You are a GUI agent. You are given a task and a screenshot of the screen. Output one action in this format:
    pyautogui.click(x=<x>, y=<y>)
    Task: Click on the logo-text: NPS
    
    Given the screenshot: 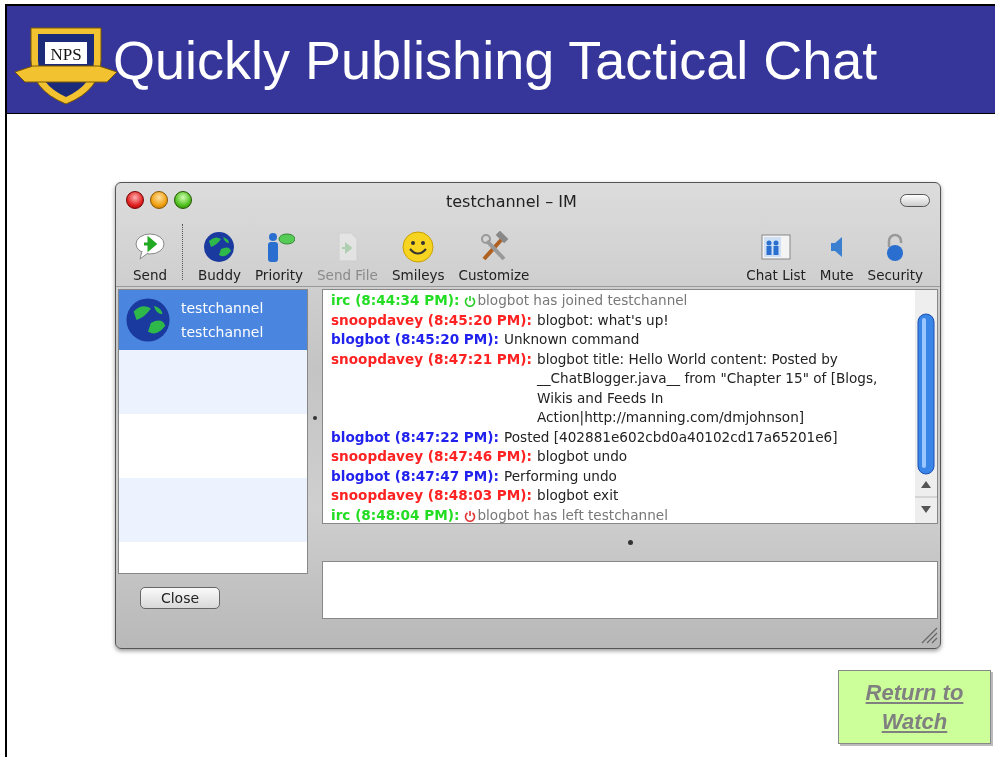 What is the action you would take?
    pyautogui.click(x=66, y=54)
    